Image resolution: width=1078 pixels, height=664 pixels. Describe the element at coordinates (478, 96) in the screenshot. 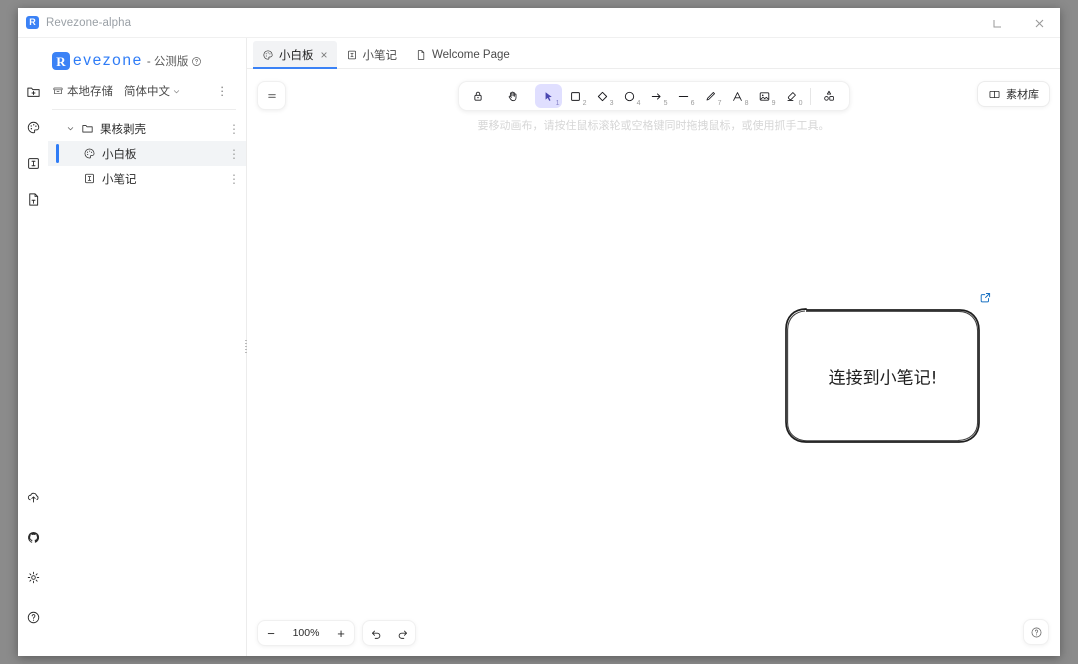

I see `lock-icon` at that location.